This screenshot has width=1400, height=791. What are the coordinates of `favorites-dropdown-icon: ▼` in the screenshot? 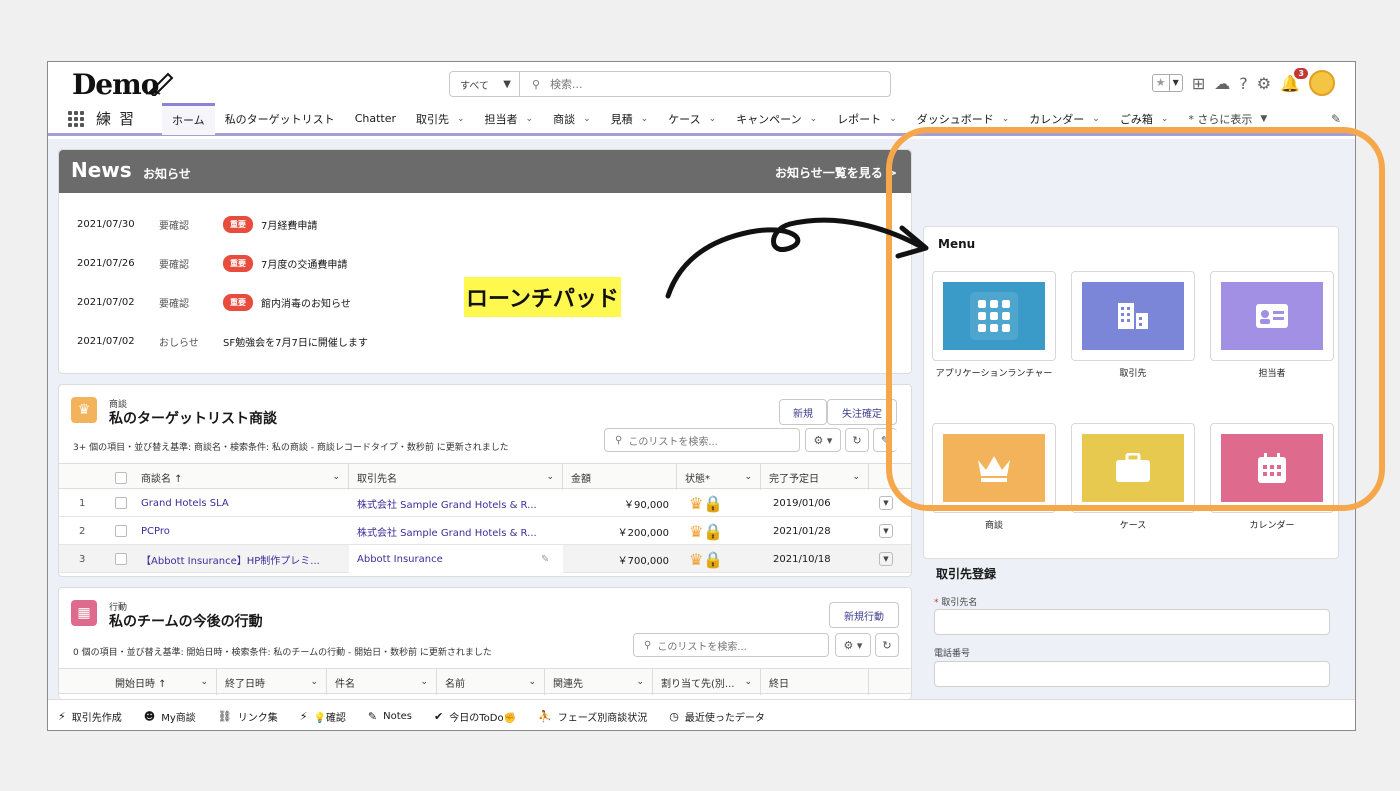 It's located at (1175, 83).